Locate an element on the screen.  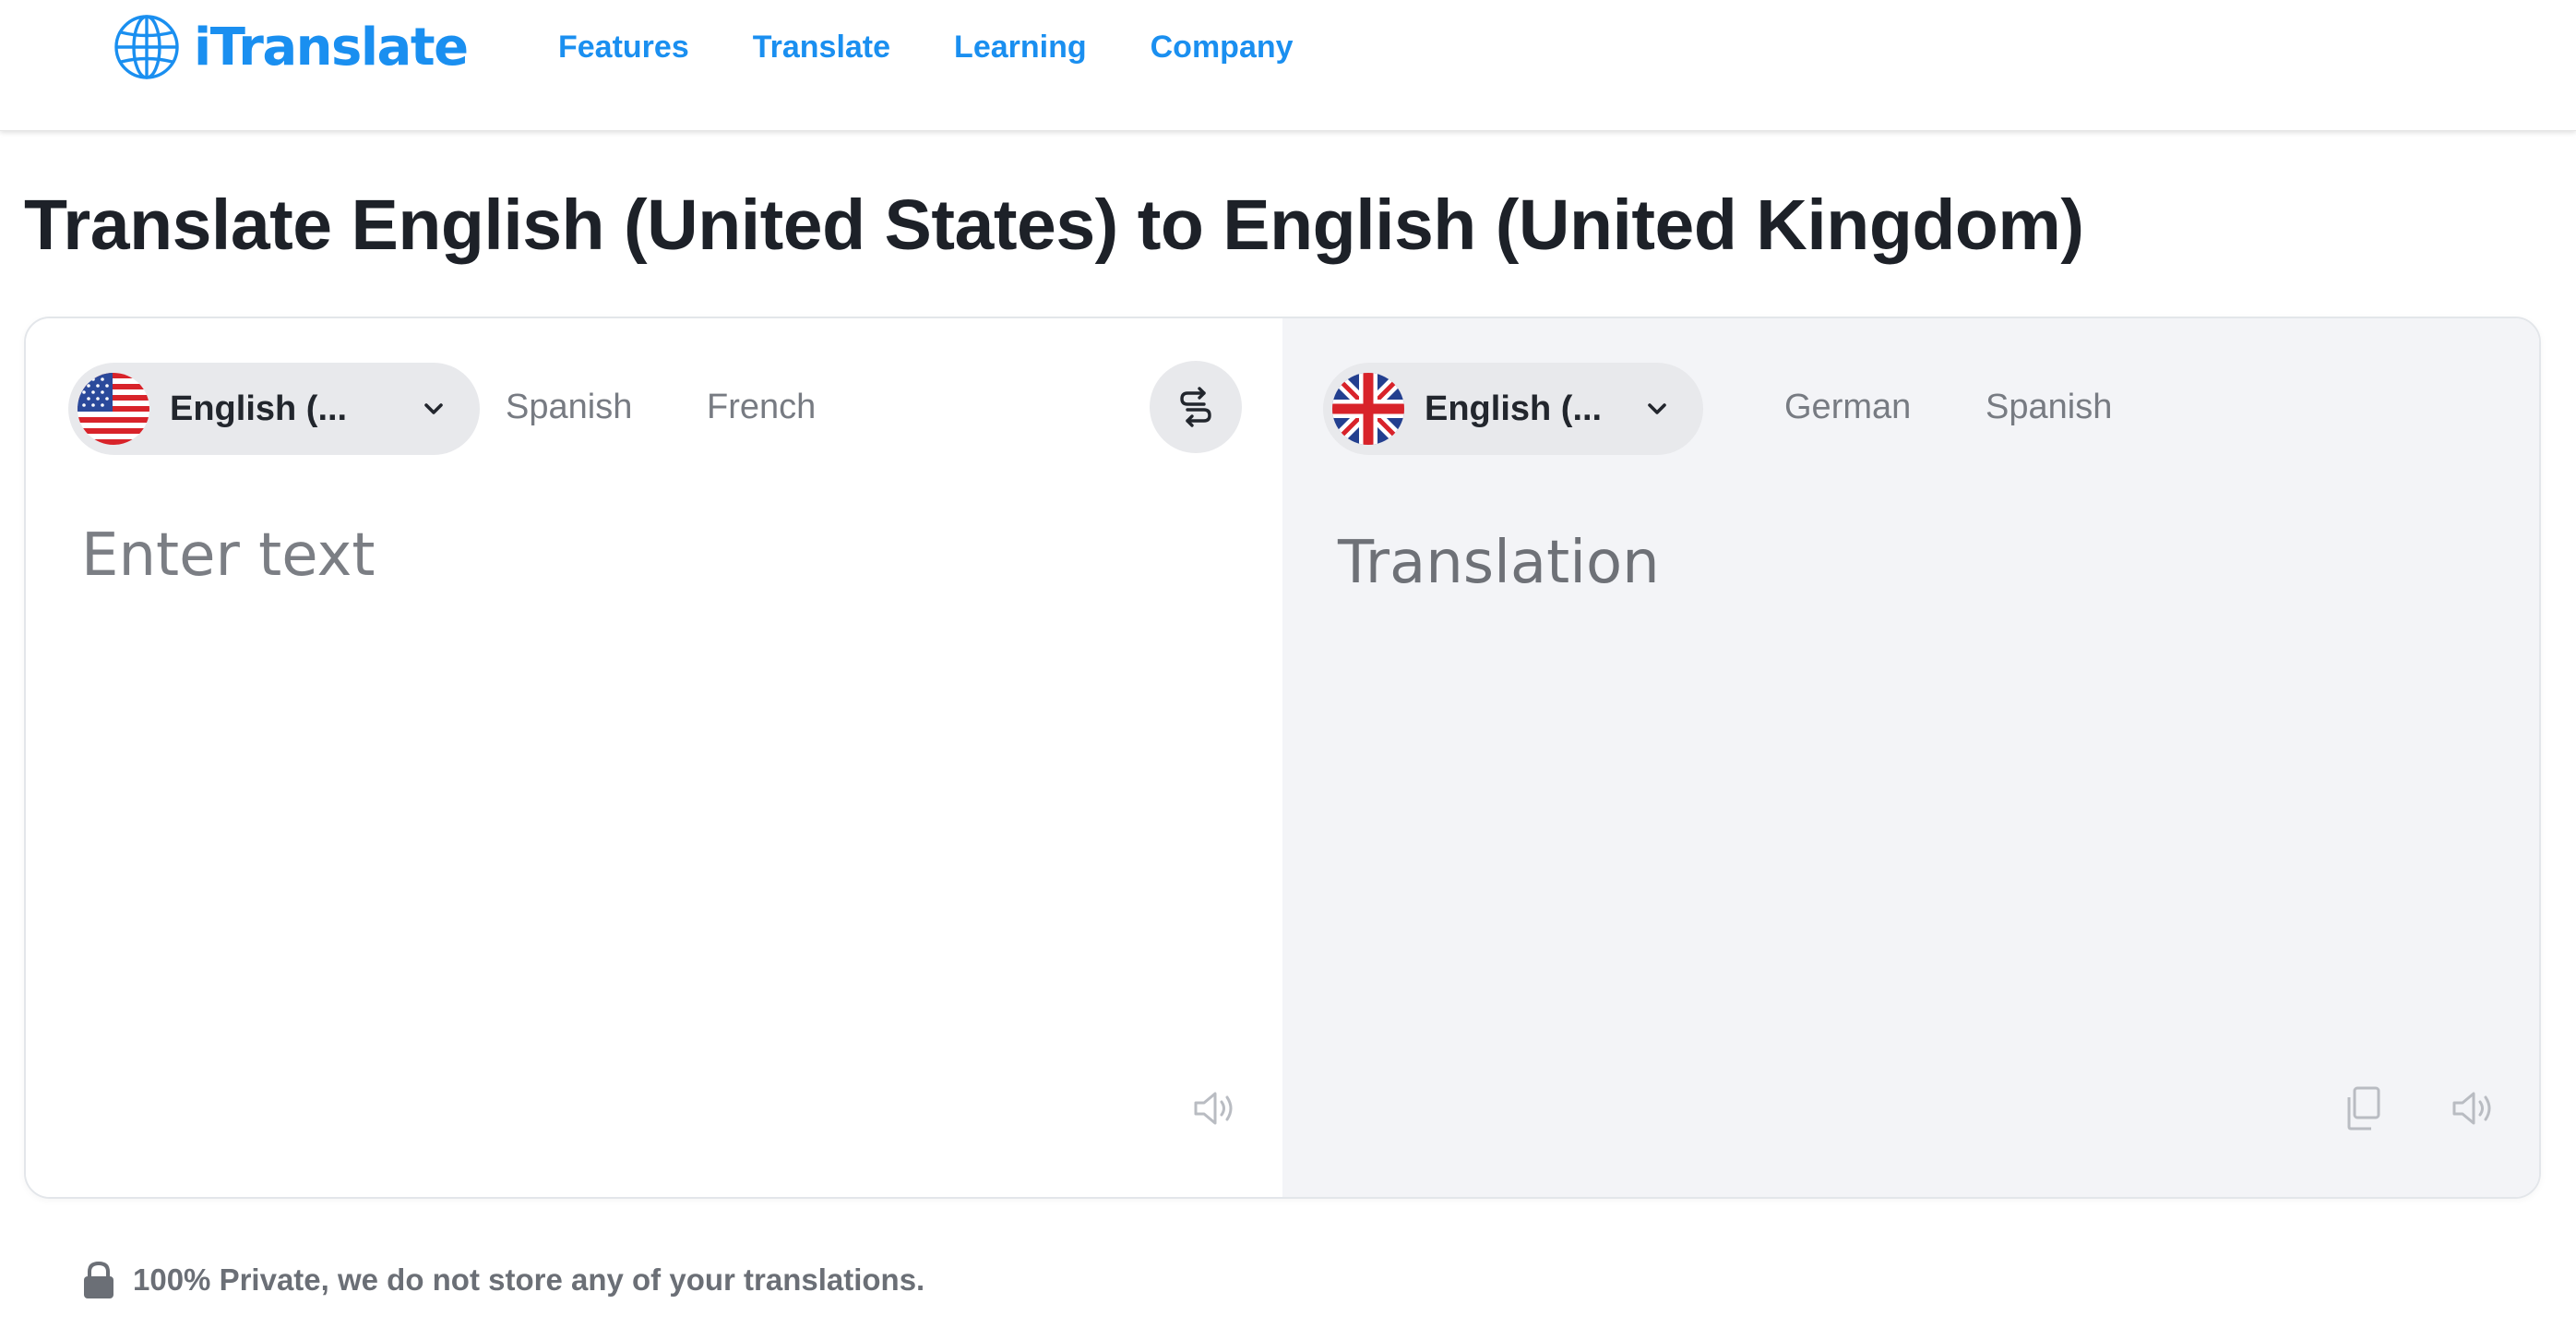
nav-translate: Translate is located at coordinates (822, 48).